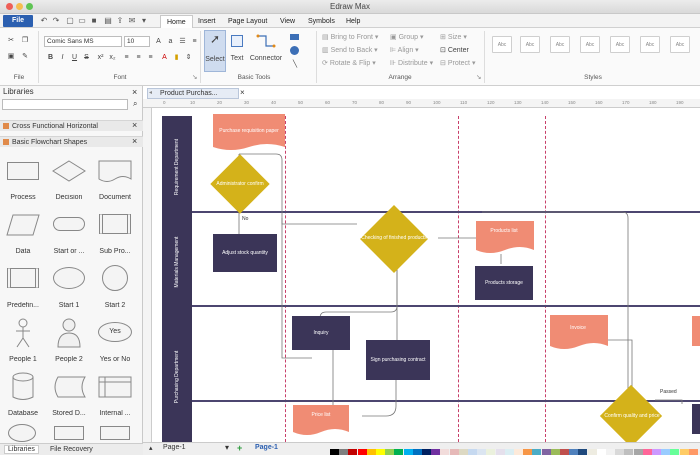 The height and width of the screenshot is (455, 700). What do you see at coordinates (134, 92) in the screenshot?
I see `close-libraries-icon: ×` at bounding box center [134, 92].